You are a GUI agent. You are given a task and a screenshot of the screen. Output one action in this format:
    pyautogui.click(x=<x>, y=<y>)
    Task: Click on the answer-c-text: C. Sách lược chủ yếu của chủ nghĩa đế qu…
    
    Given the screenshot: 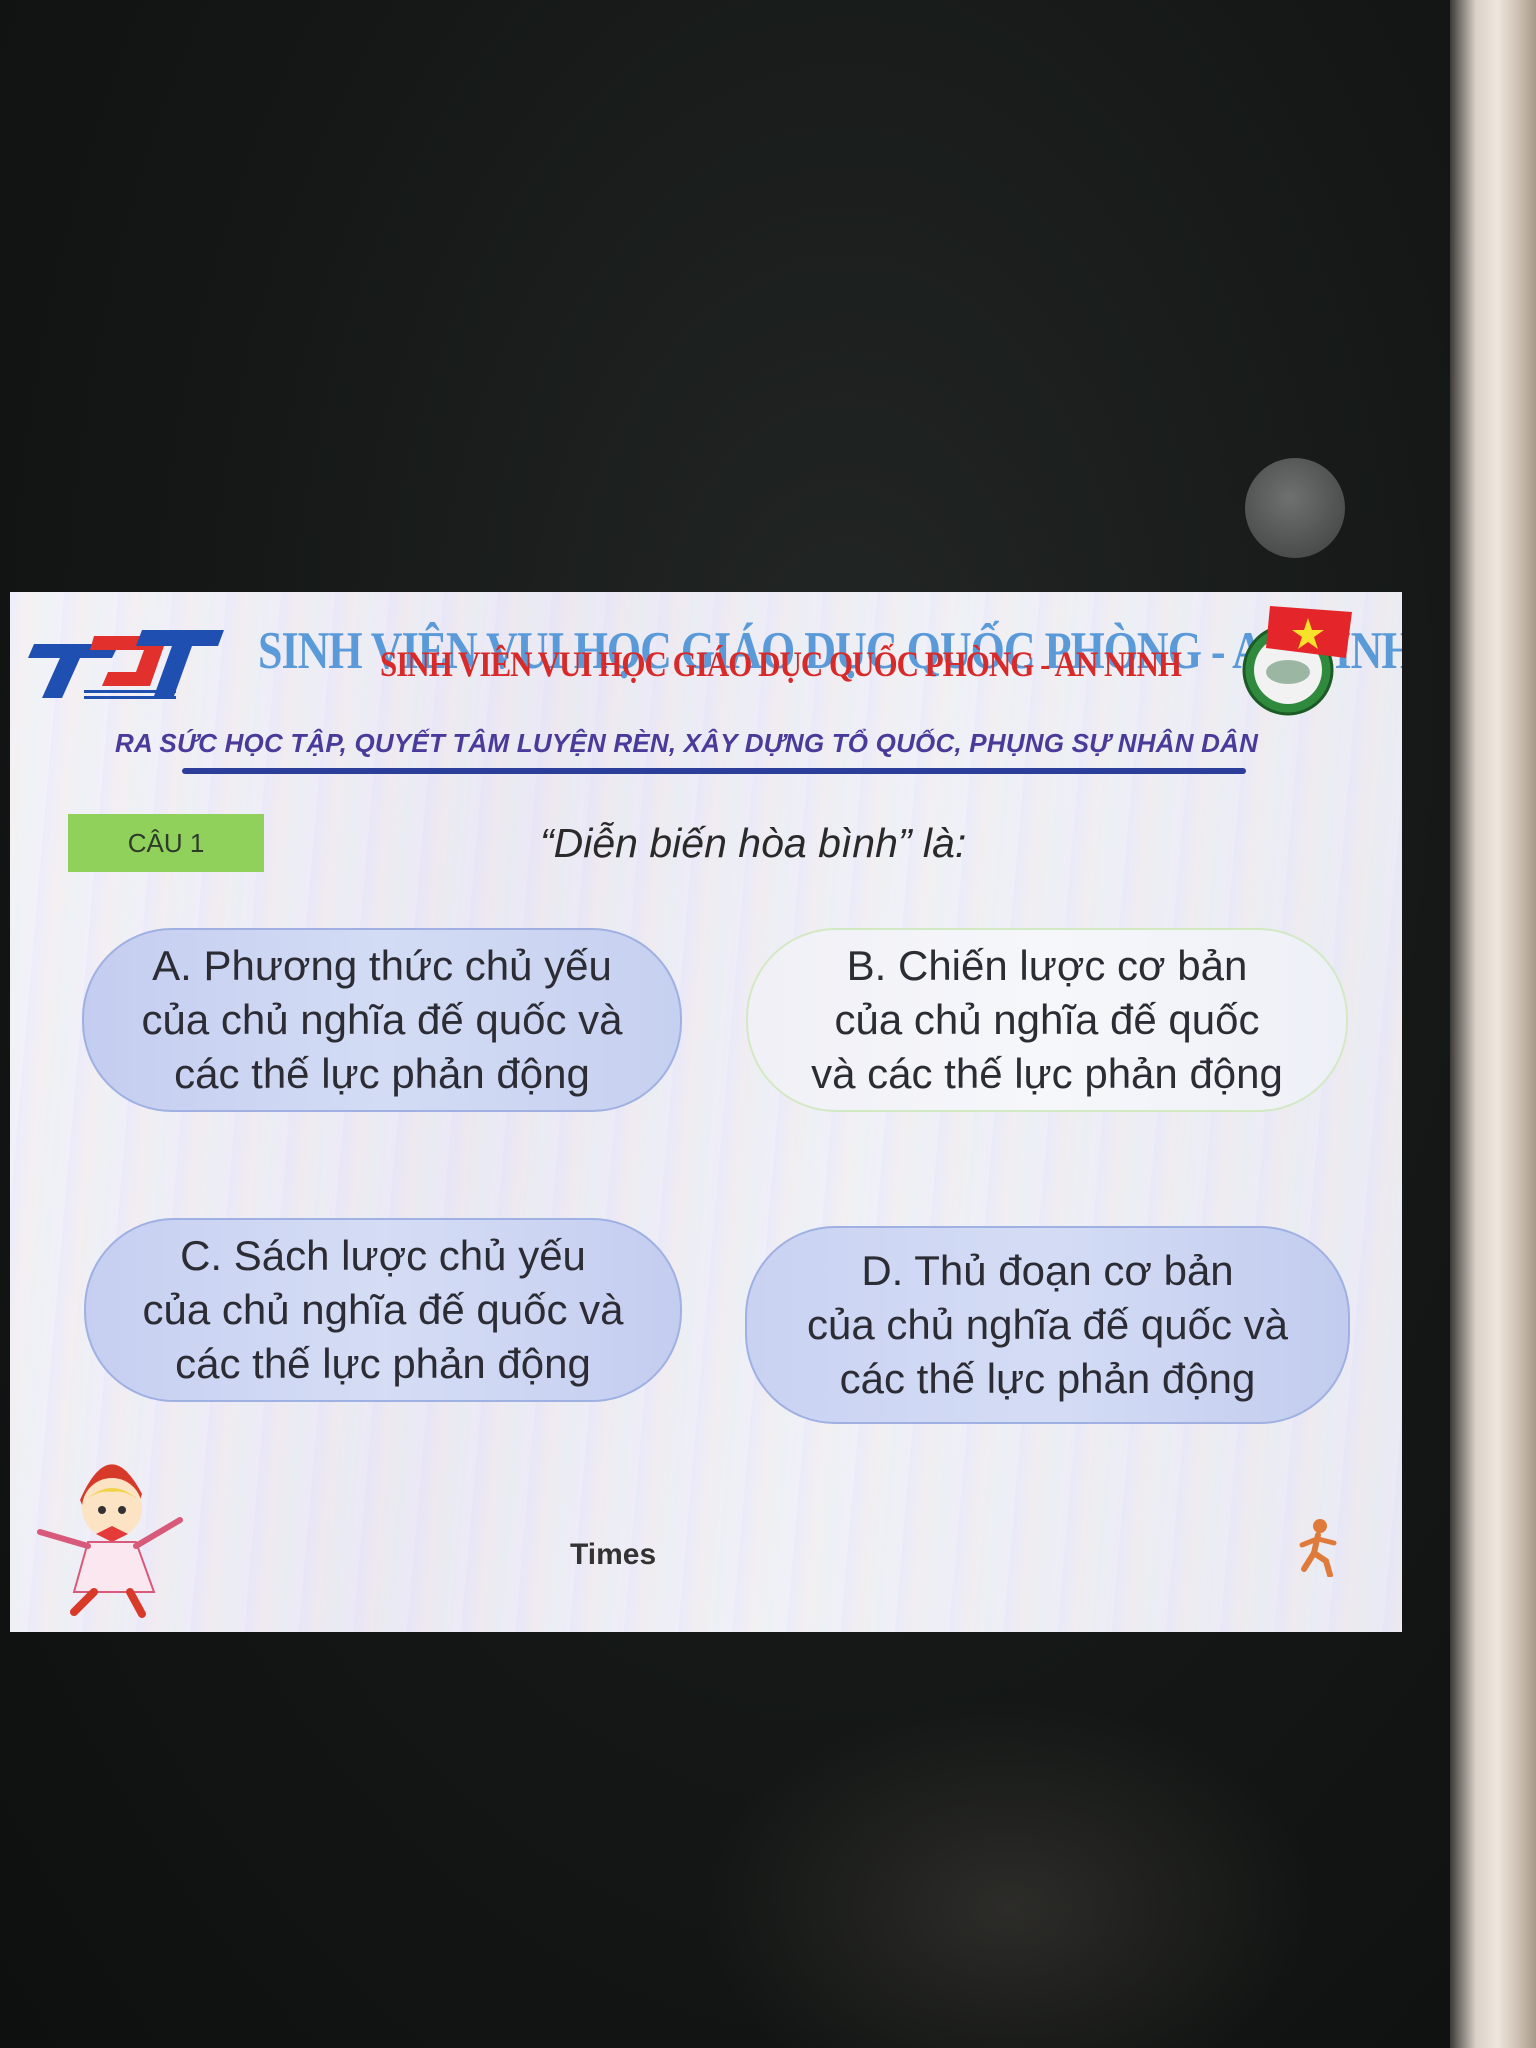 What is the action you would take?
    pyautogui.click(x=383, y=1309)
    